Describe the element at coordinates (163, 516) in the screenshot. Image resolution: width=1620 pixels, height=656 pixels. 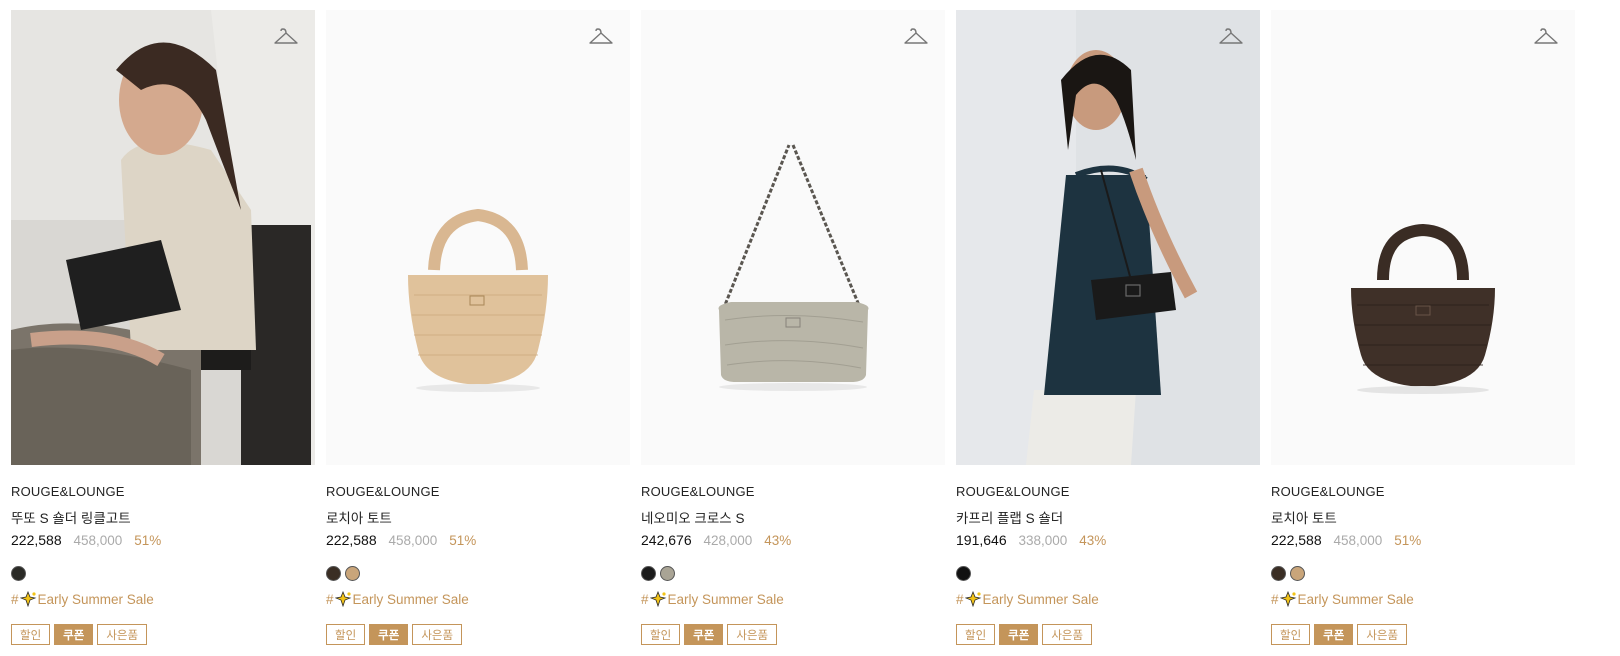
I see `product-title: 뚜또 S 숄더 링클고트` at that location.